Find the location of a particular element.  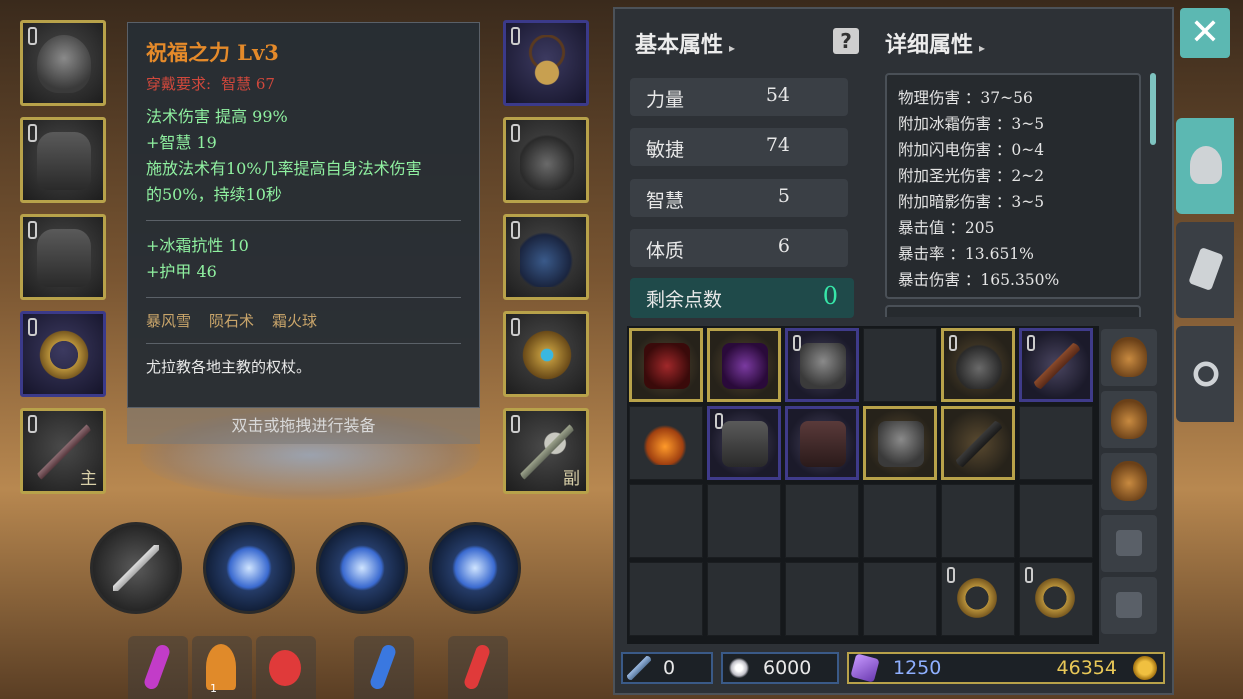

currency-gem: 6000 is located at coordinates (780, 668).